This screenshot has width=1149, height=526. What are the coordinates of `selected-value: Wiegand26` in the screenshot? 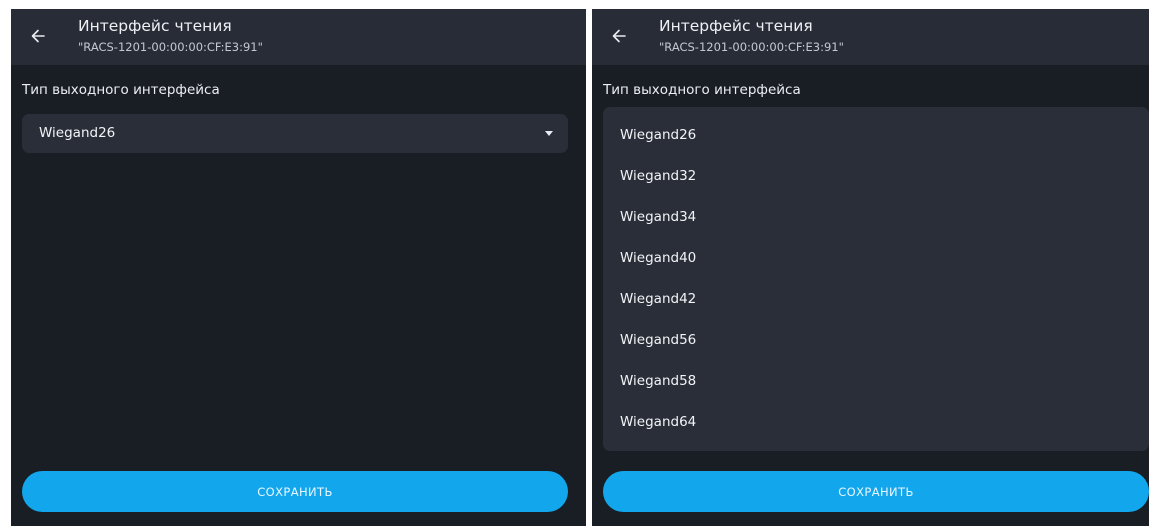 It's located at (77, 133).